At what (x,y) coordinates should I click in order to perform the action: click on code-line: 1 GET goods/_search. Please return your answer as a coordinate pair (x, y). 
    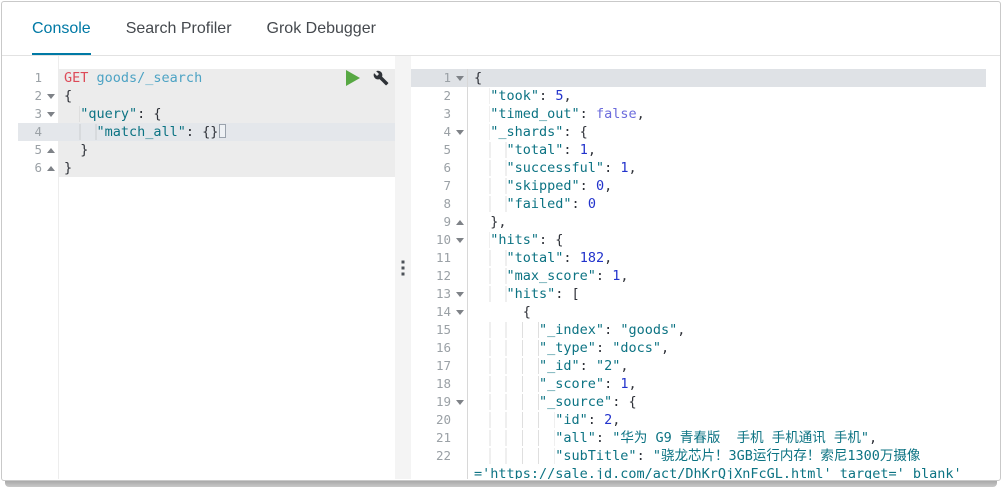
    Looking at the image, I should click on (206, 78).